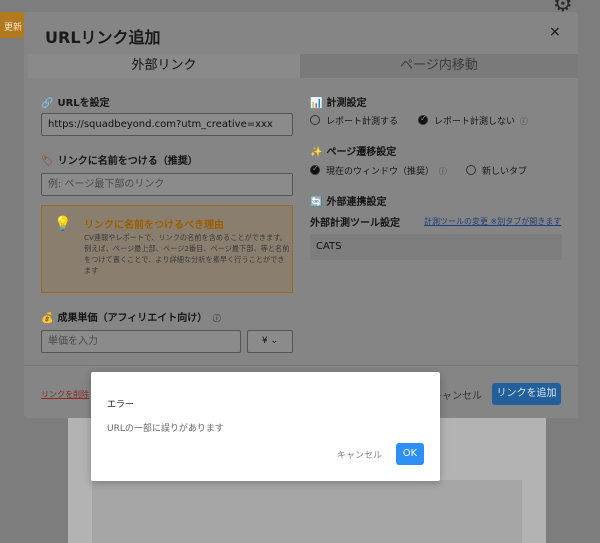 The image size is (600, 543). What do you see at coordinates (338, 103) in the screenshot?
I see `measurement-label: 📊 計測設定` at bounding box center [338, 103].